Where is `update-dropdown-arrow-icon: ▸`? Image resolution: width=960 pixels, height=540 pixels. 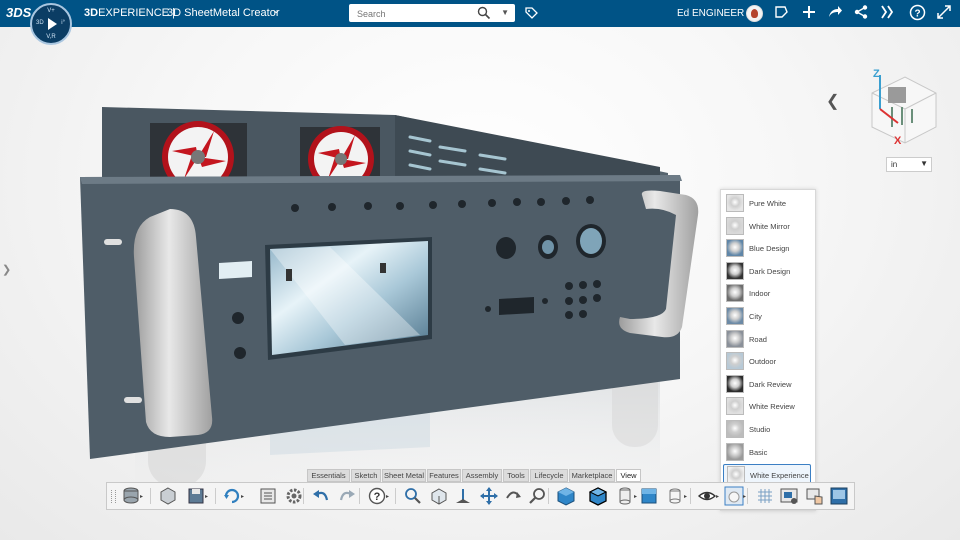 update-dropdown-arrow-icon: ▸ is located at coordinates (244, 503).